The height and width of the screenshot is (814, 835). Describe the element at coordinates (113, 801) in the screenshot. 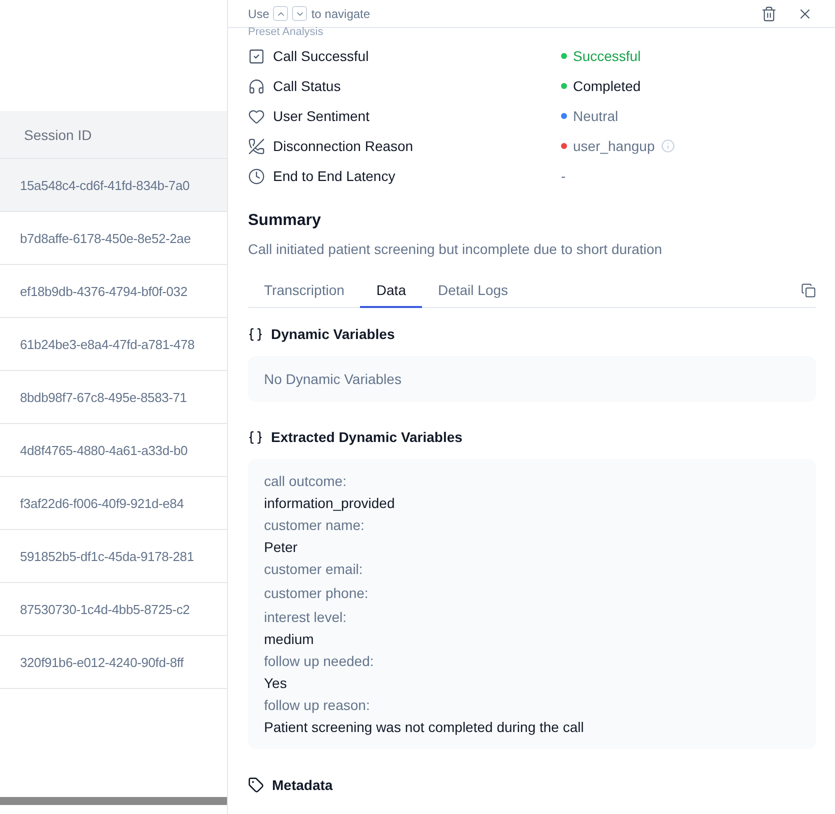

I see `scrollbar` at that location.